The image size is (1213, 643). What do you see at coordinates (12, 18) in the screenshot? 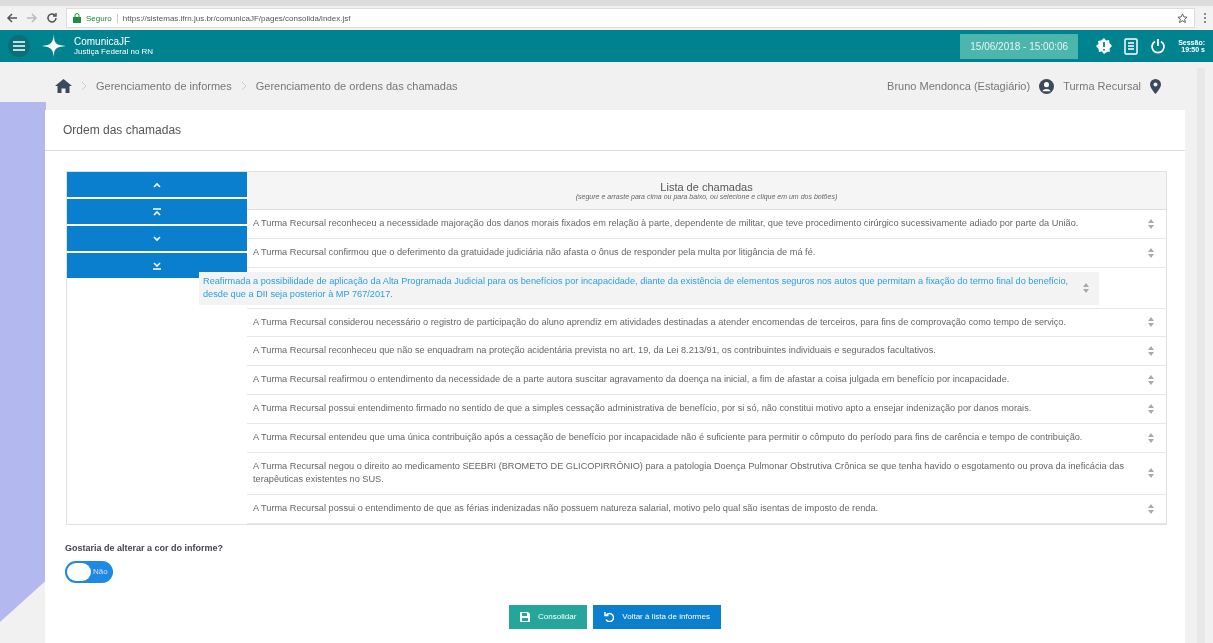
I see `back-icon` at bounding box center [12, 18].